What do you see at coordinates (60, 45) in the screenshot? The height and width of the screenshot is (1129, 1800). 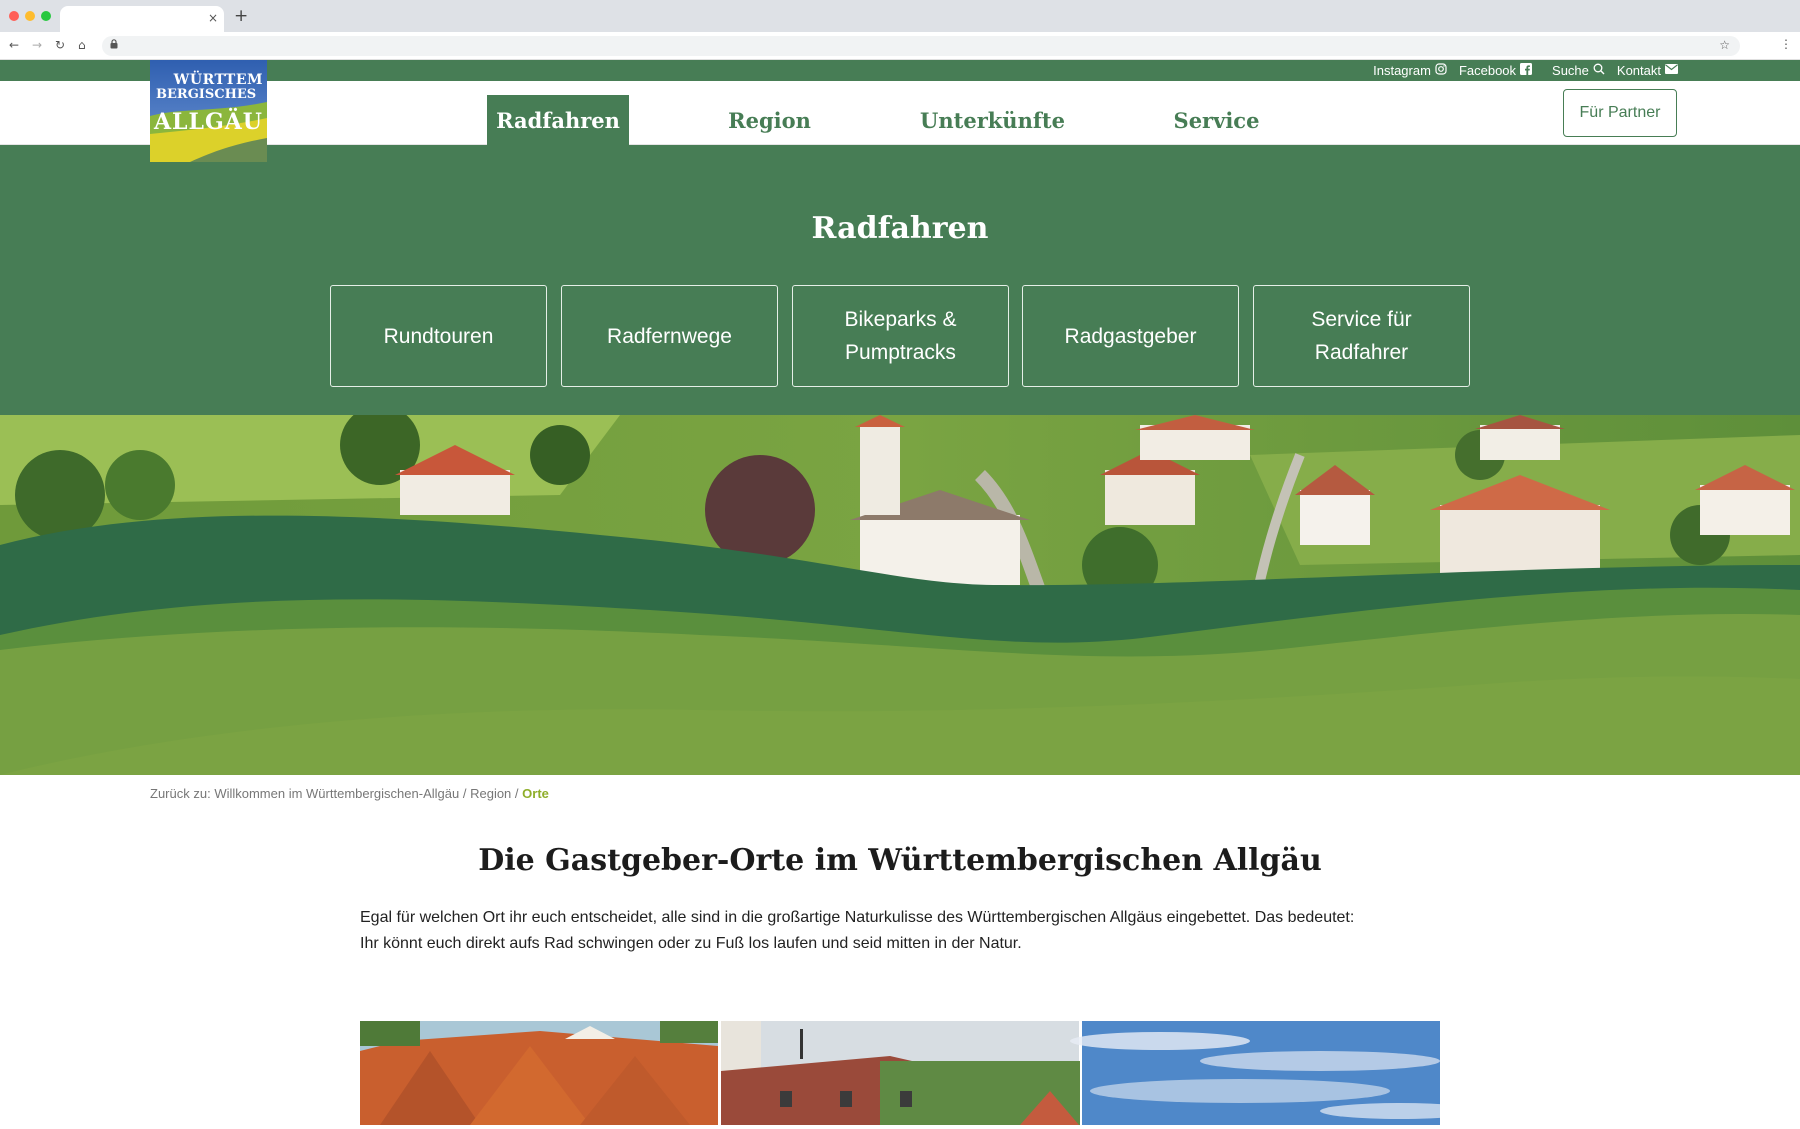 I see `reload-icon: ↻` at bounding box center [60, 45].